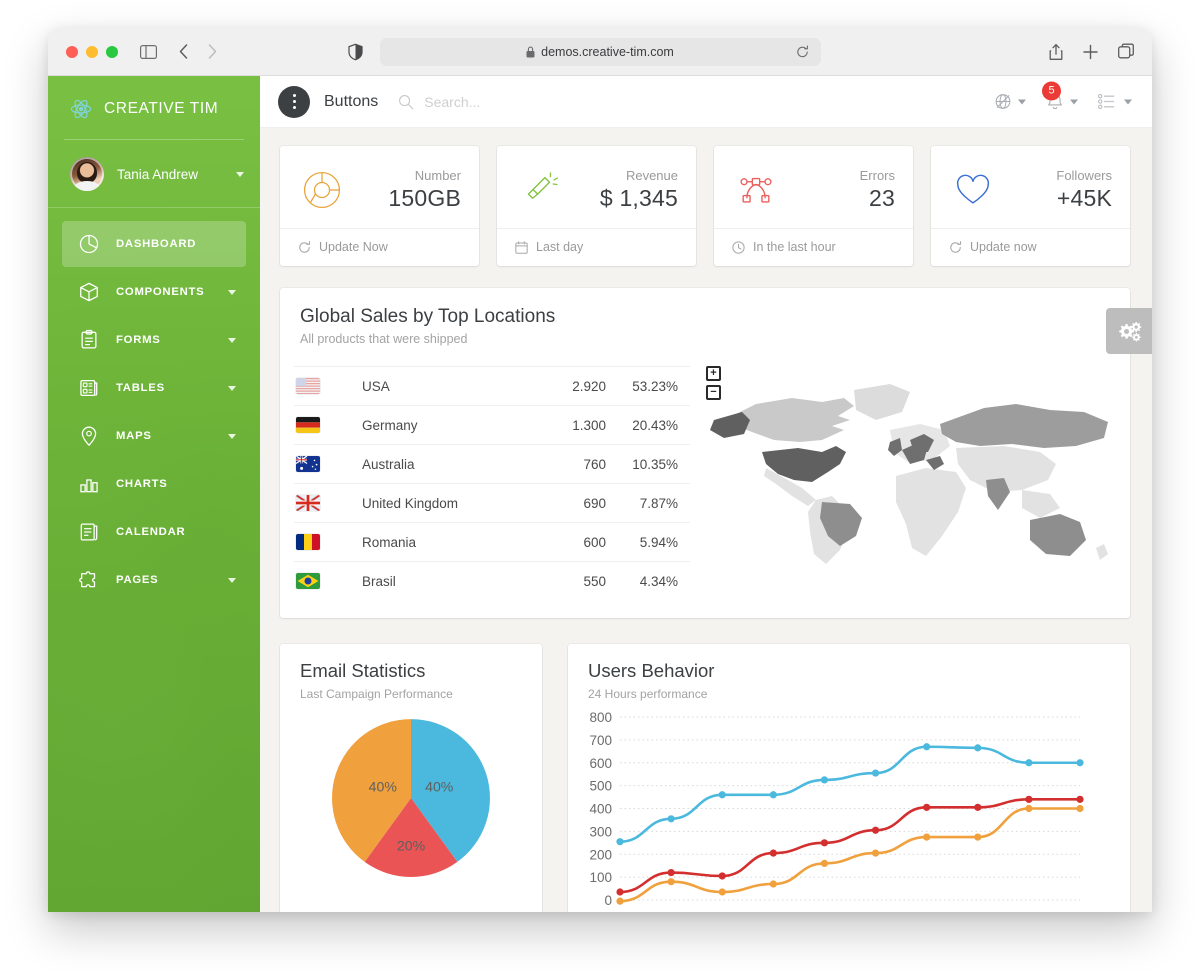 This screenshot has height=972, width=1200. Describe the element at coordinates (379, 206) in the screenshot. I see `stat-card-number: Number 150GB Update Now` at that location.